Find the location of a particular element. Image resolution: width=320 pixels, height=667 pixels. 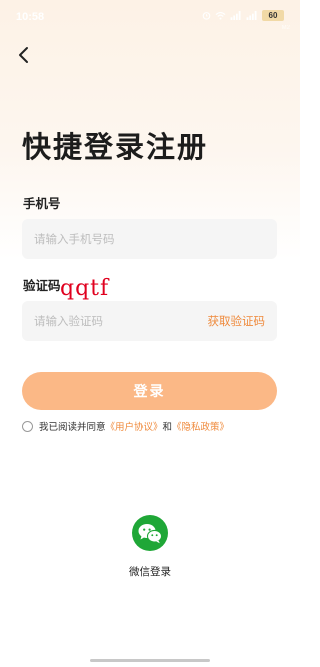

code-input is located at coordinates (114, 321).